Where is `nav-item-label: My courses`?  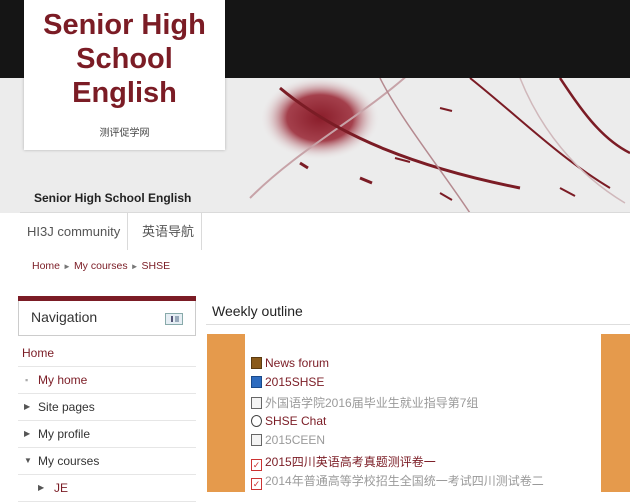
nav-item-label: My courses is located at coordinates (69, 461).